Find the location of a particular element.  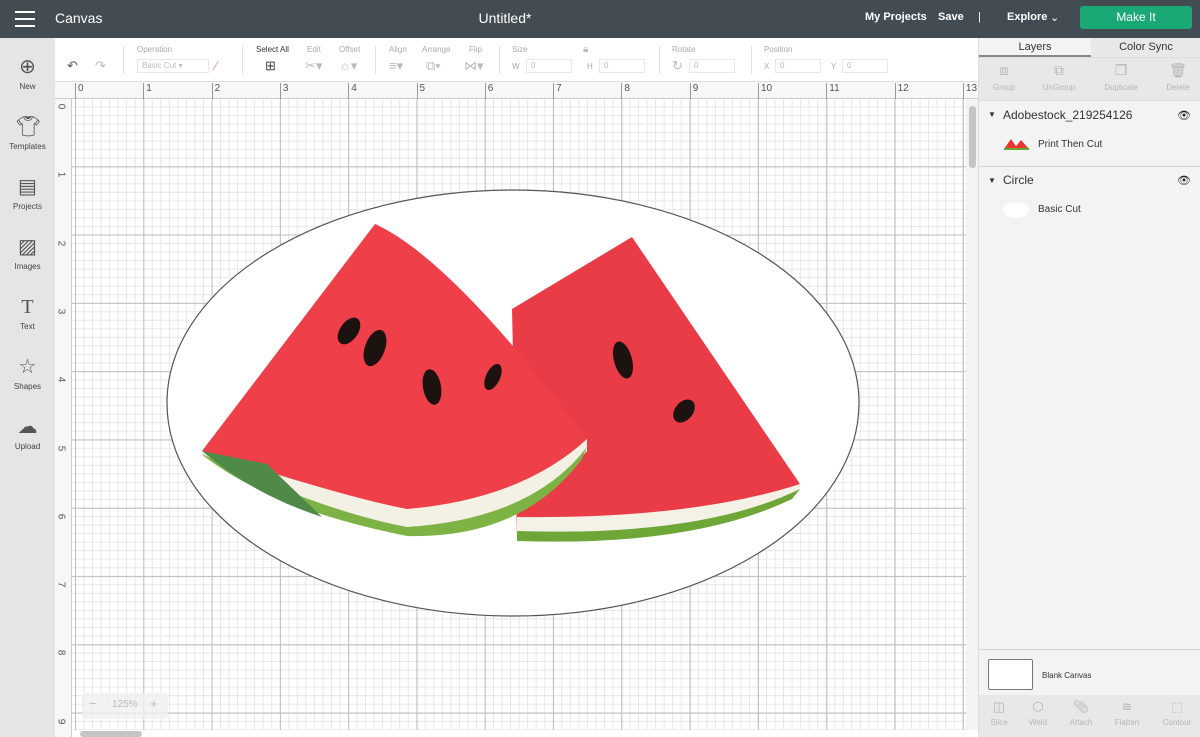

sidebar-item-templates: 👕︎ Templates is located at coordinates (27, 132).